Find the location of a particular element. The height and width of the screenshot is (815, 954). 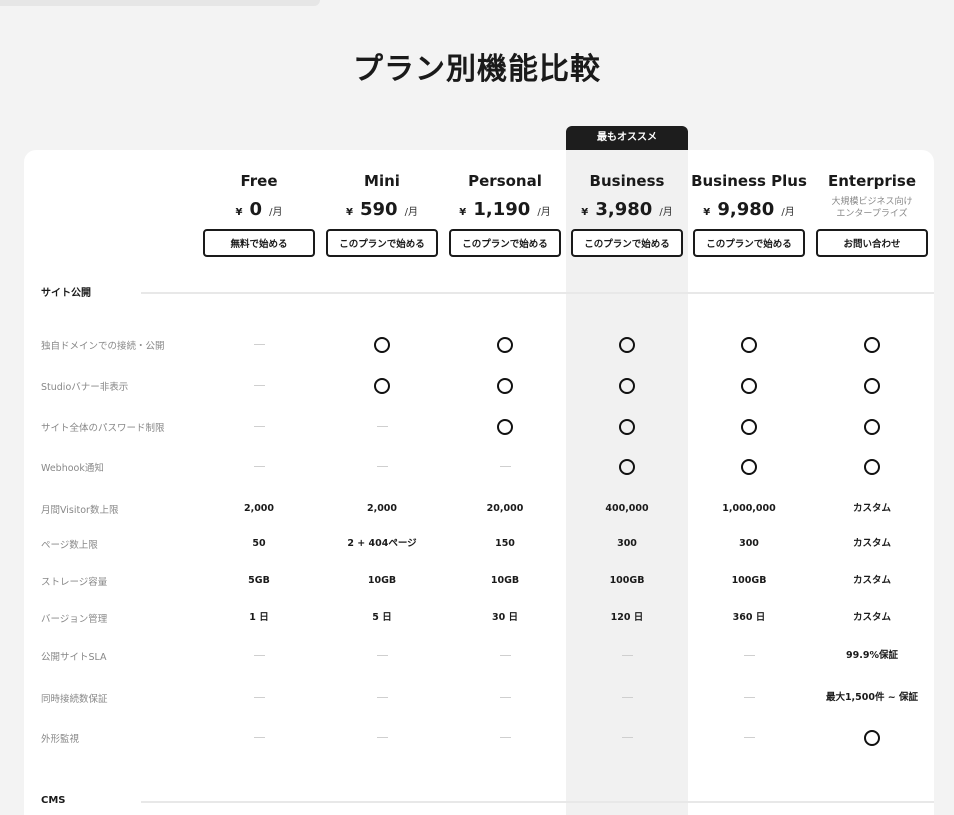

start-plan-button-business: このプランで始める is located at coordinates (627, 243).